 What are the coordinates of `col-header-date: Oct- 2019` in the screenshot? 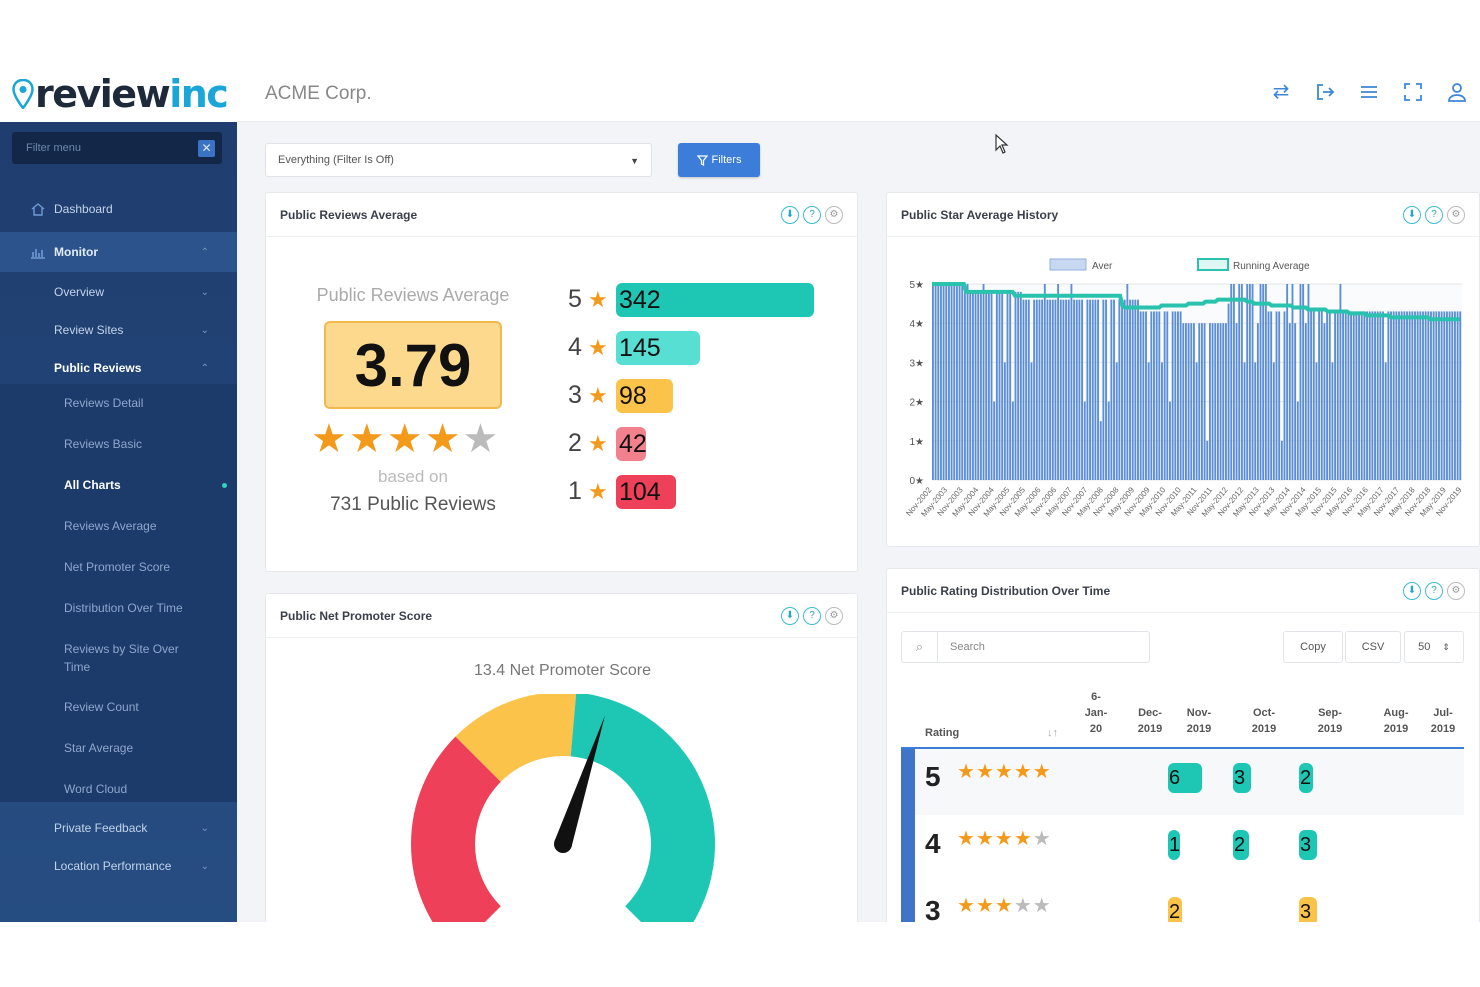 It's located at (1264, 721).